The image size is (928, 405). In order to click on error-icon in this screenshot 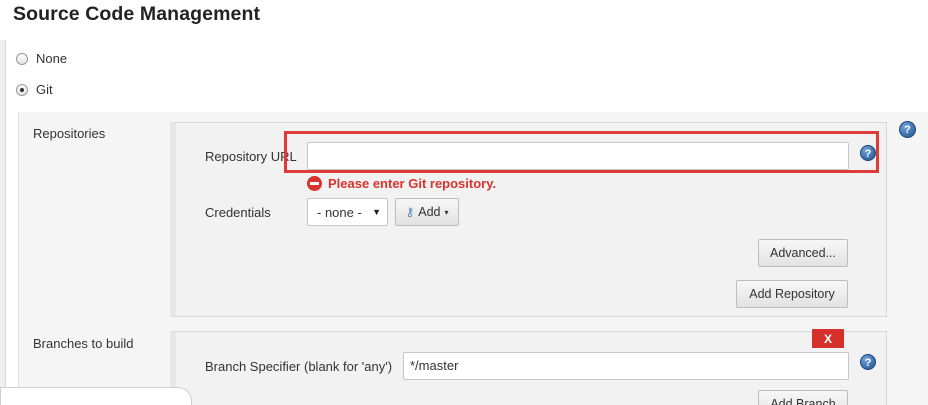, I will do `click(314, 183)`.